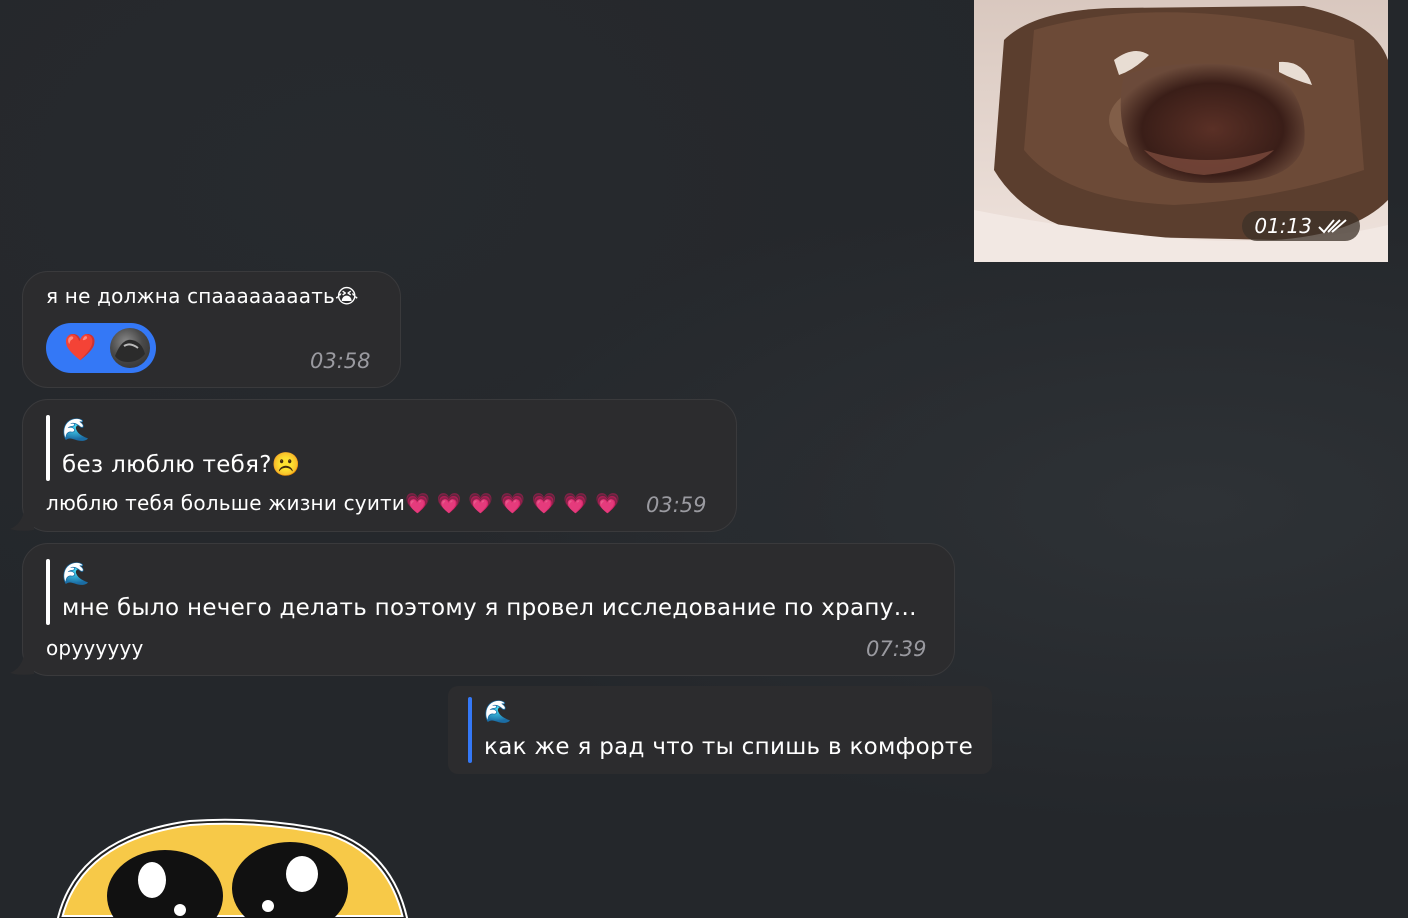 The width and height of the screenshot is (1408, 918). I want to click on reply-quote: как же я рад что ты спишь в комфорте, so click(729, 747).